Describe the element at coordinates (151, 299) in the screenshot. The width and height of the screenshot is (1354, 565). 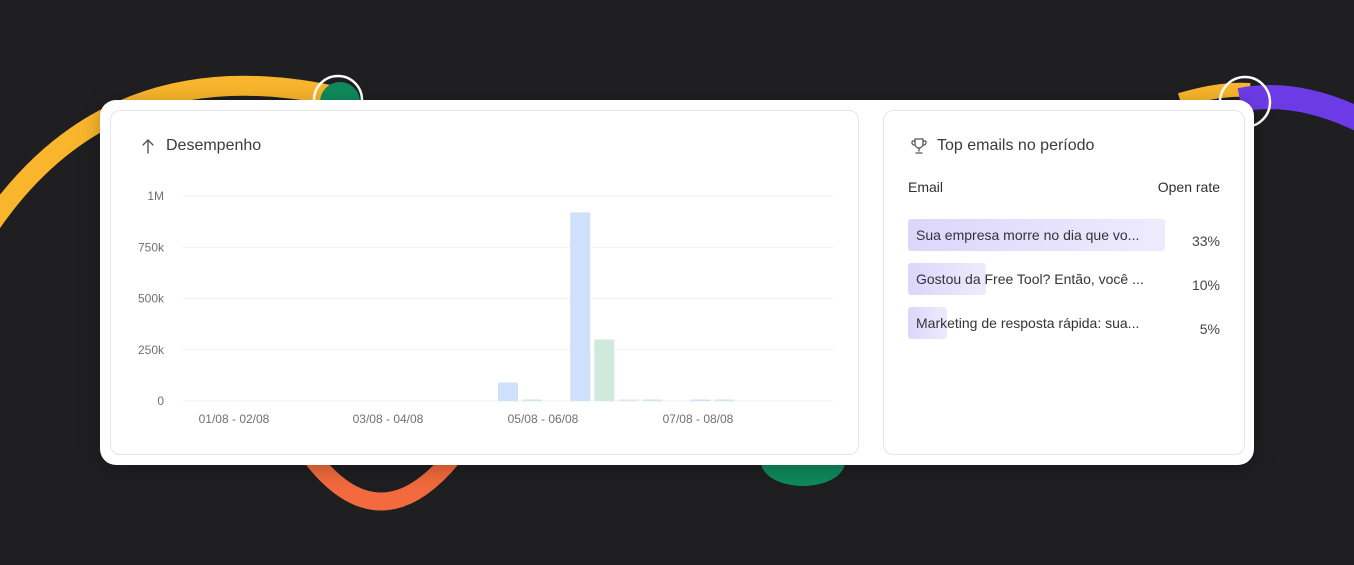
I see `y-tick-label: 500k` at that location.